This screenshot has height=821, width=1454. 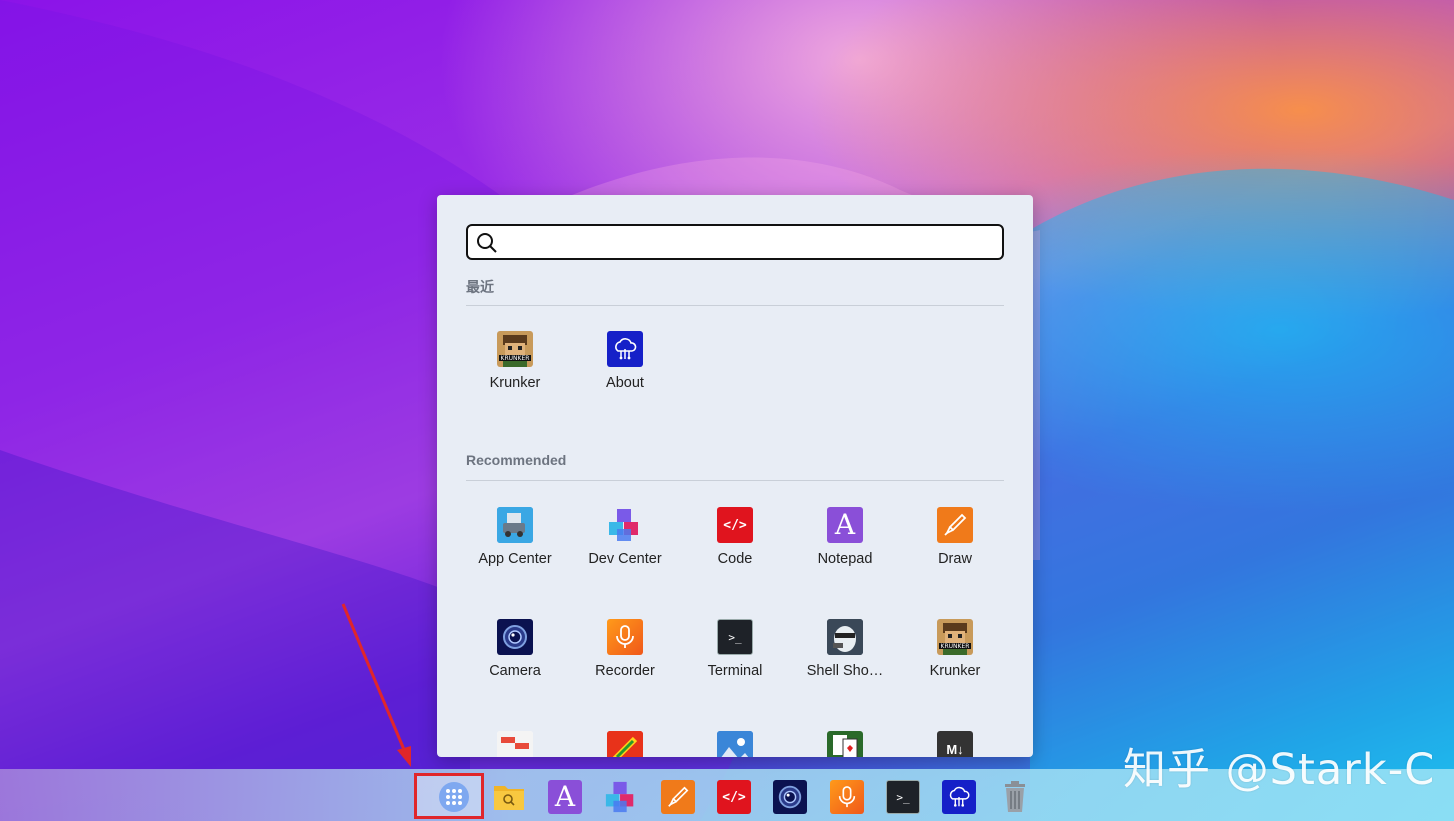 I want to click on start-button-highlight, so click(x=449, y=796).